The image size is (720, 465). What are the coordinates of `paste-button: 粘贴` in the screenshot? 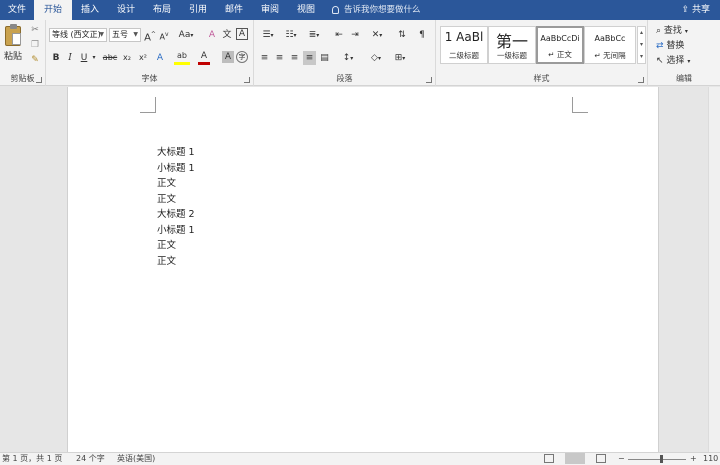 It's located at (13, 46).